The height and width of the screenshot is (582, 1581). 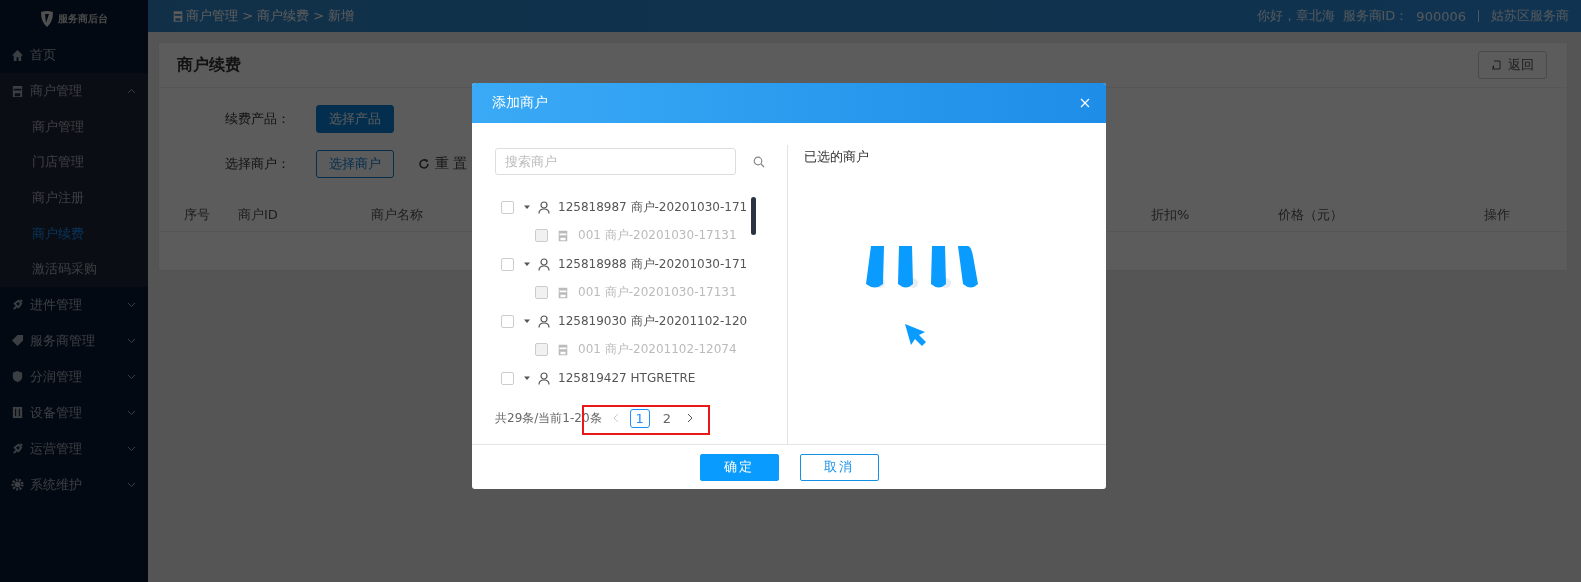 What do you see at coordinates (1441, 16) in the screenshot?
I see `provider-id: 900006` at bounding box center [1441, 16].